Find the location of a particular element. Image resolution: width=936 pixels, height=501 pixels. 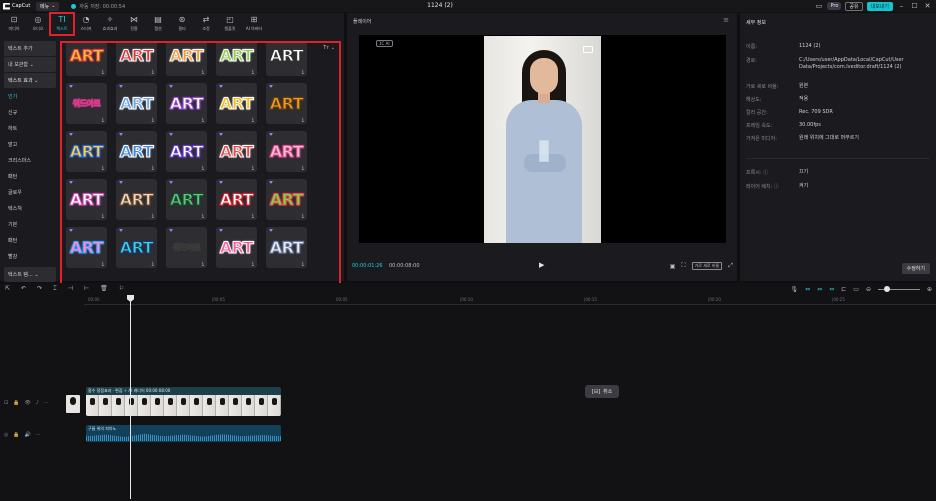

category-item: 글로우 is located at coordinates (30, 192).